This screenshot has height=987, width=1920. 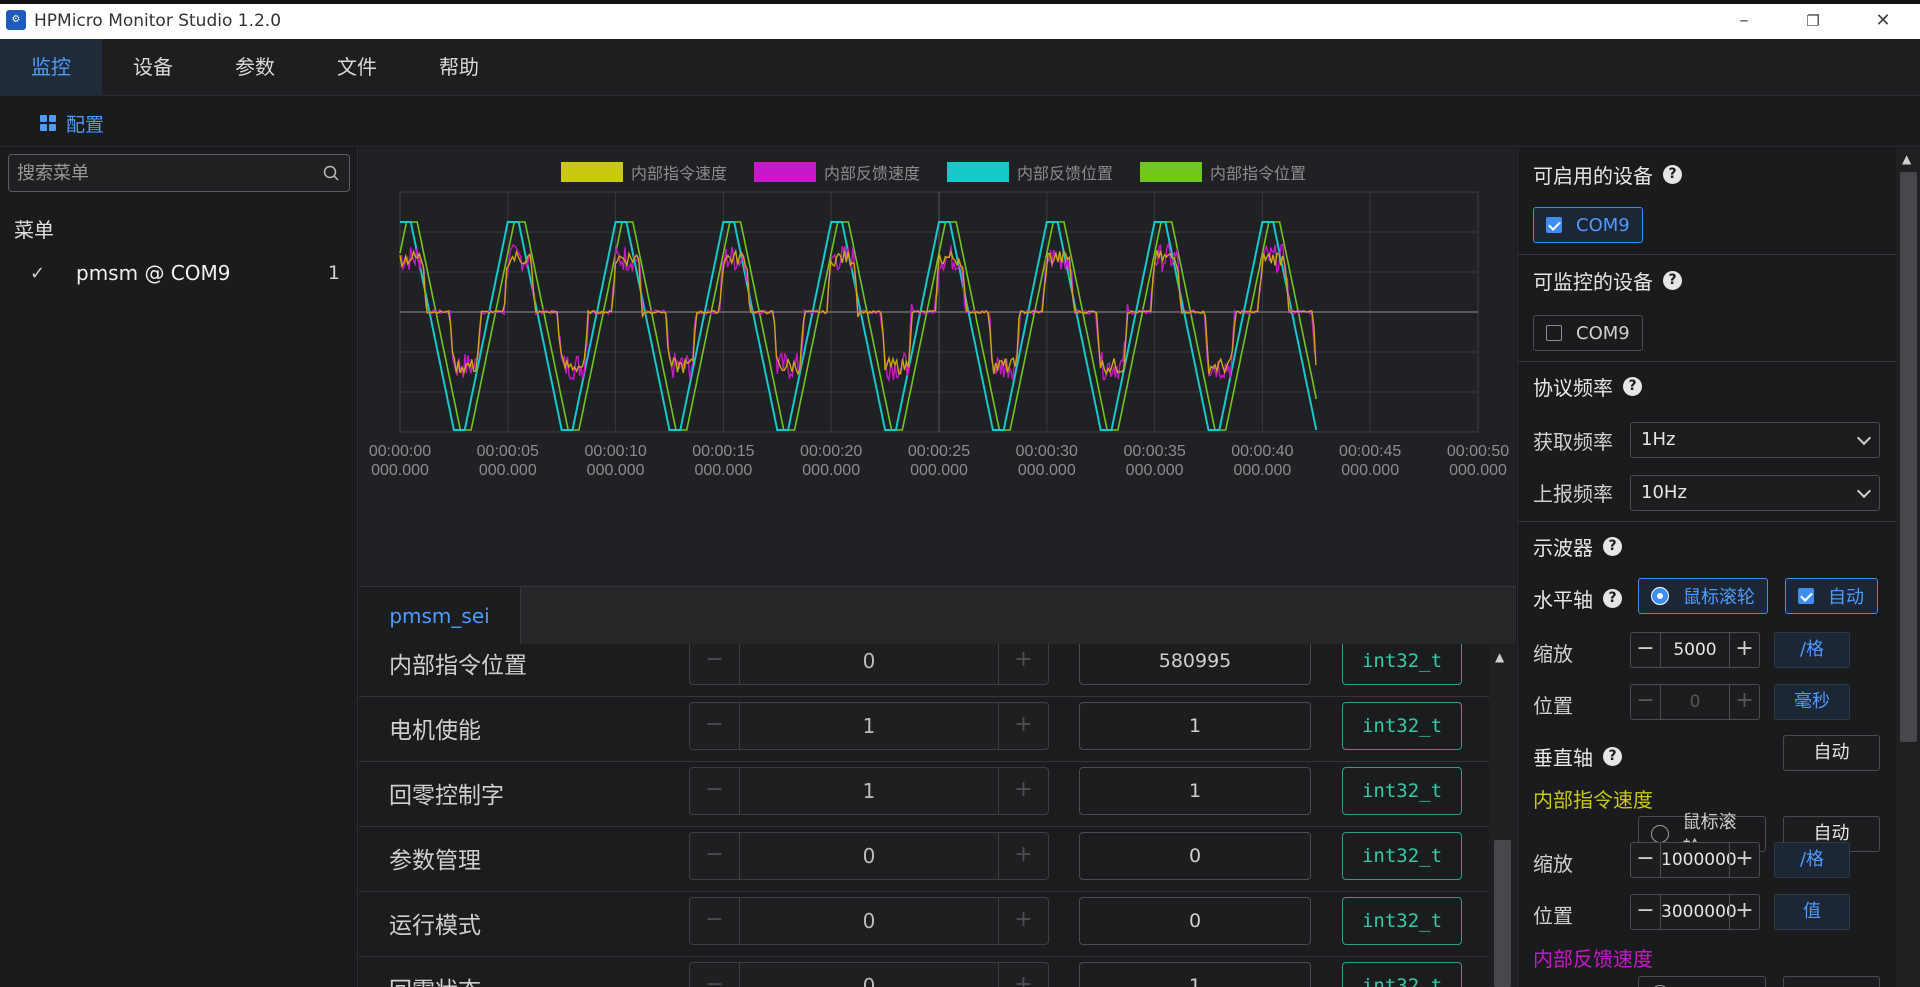 I want to click on search-input, so click(x=167, y=173).